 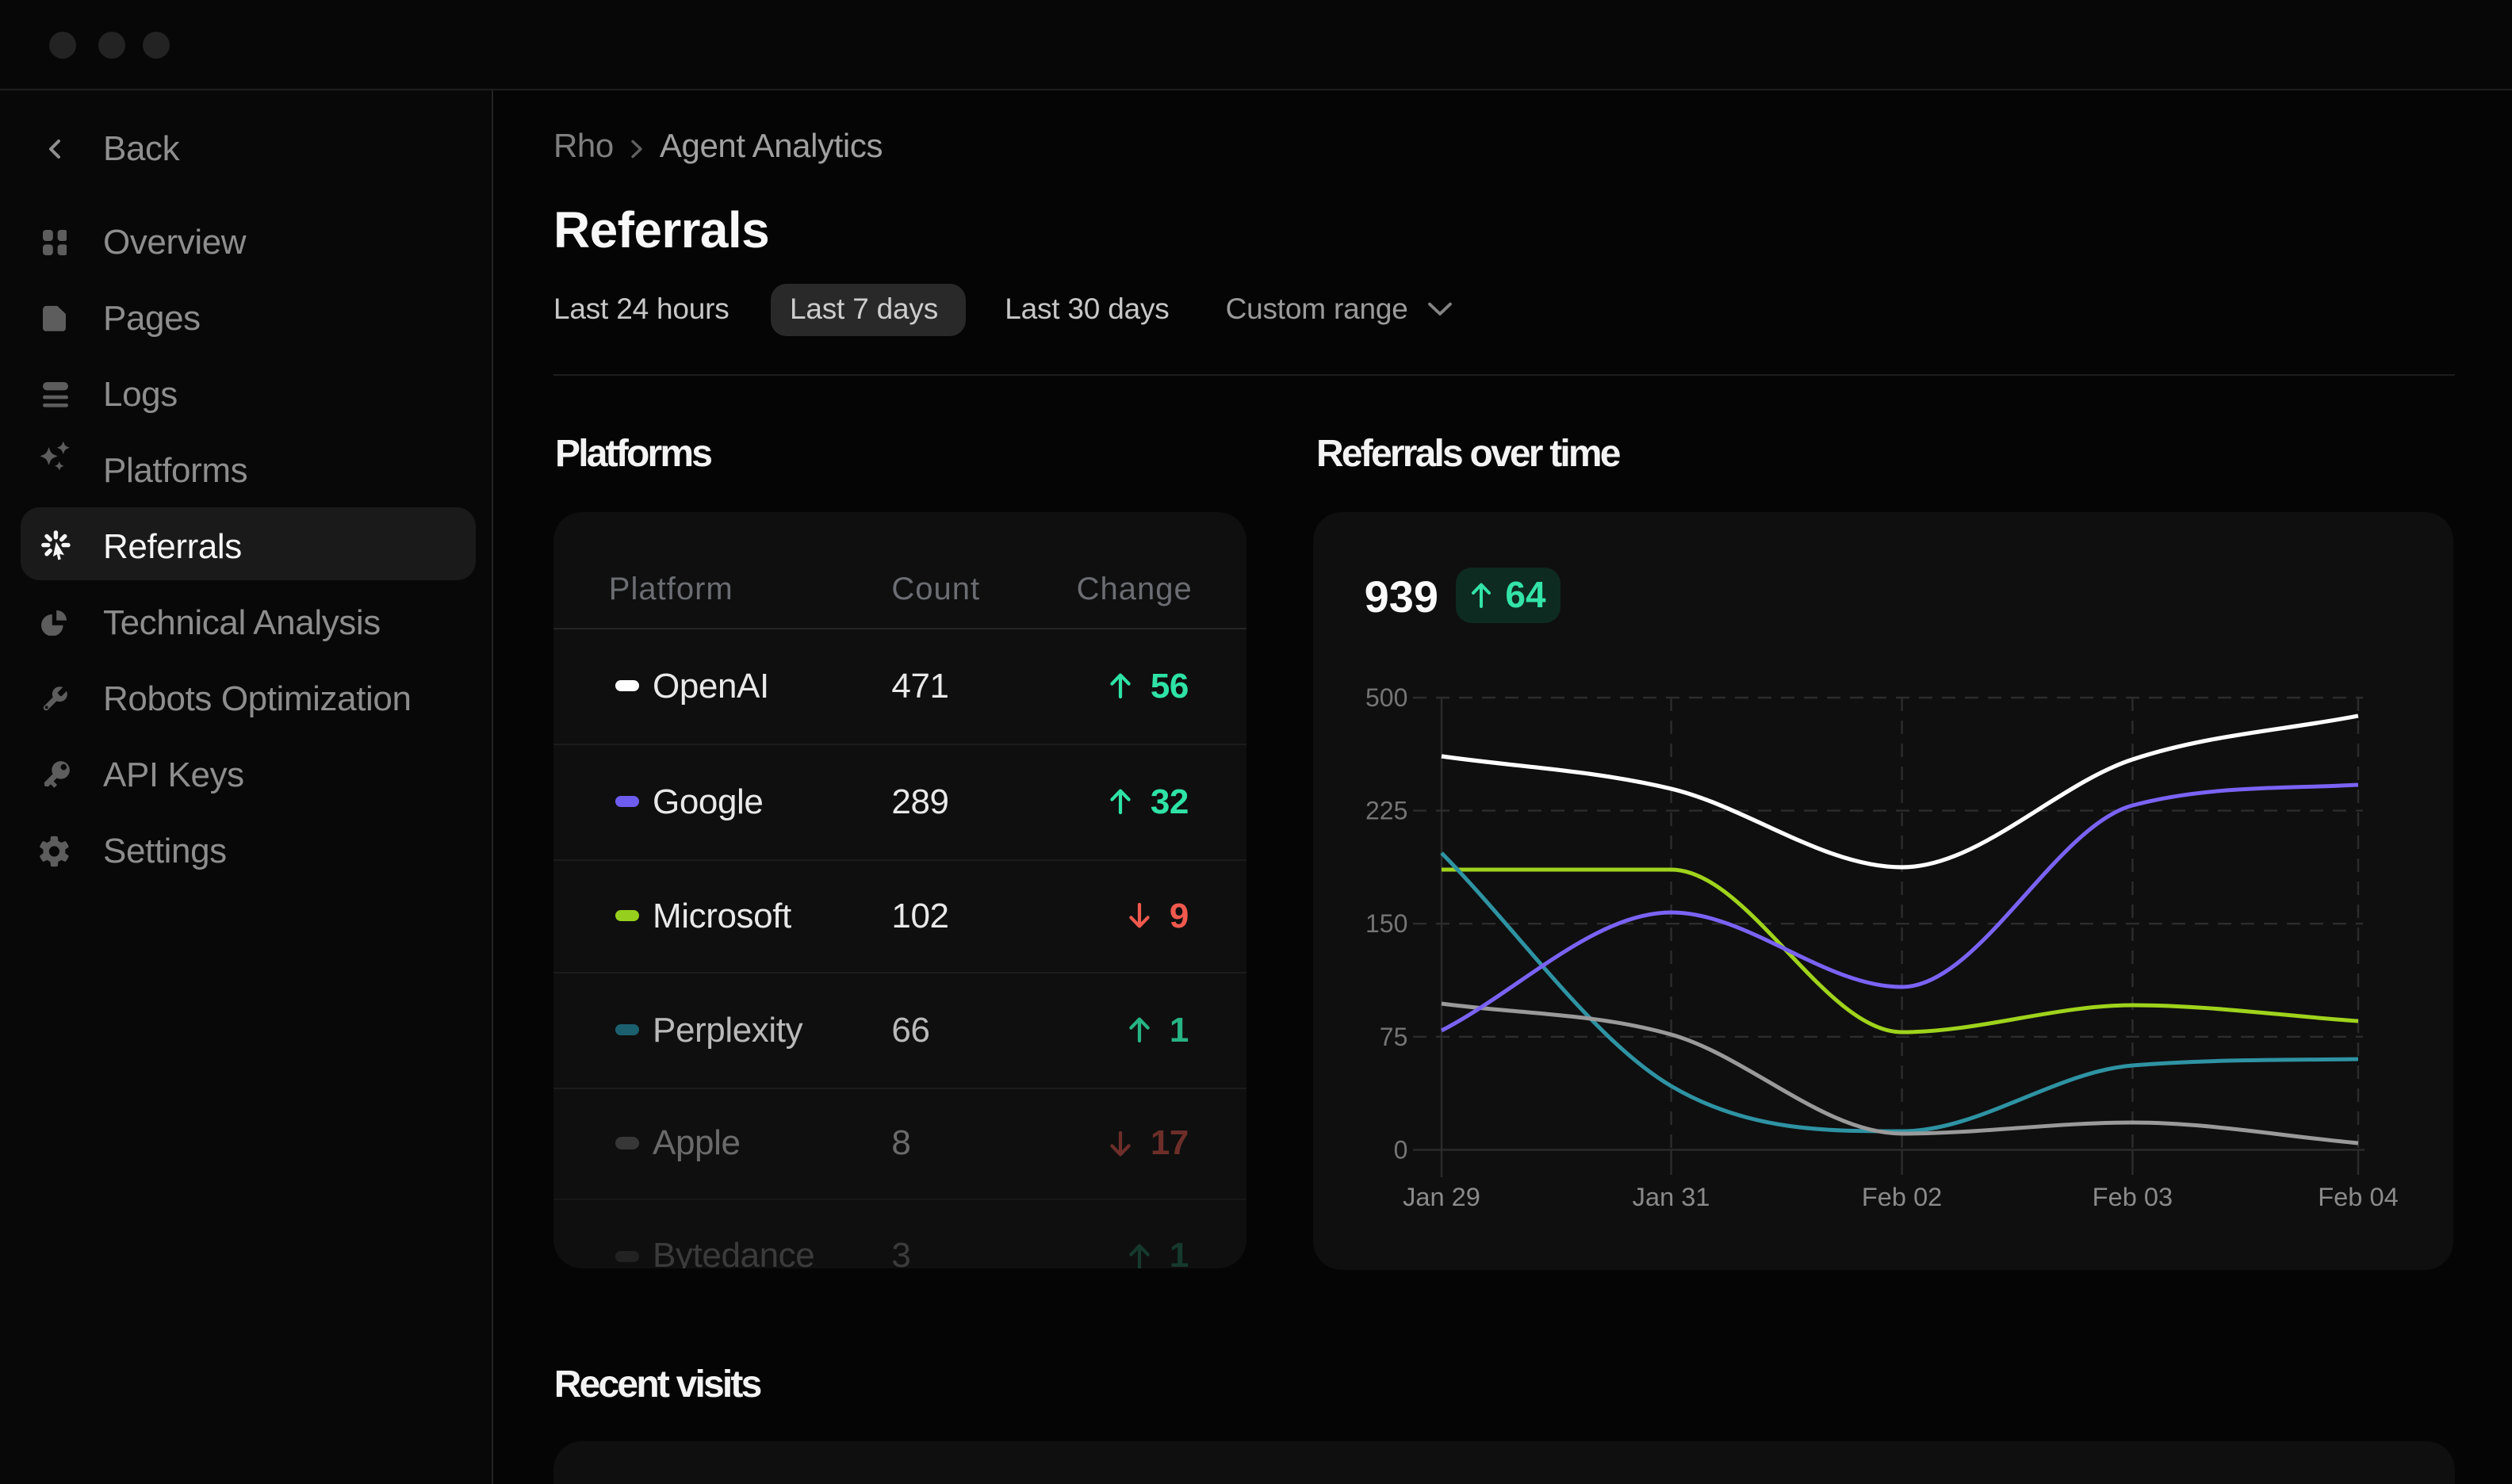 I want to click on svg-text: Feb 02, so click(x=1902, y=1196).